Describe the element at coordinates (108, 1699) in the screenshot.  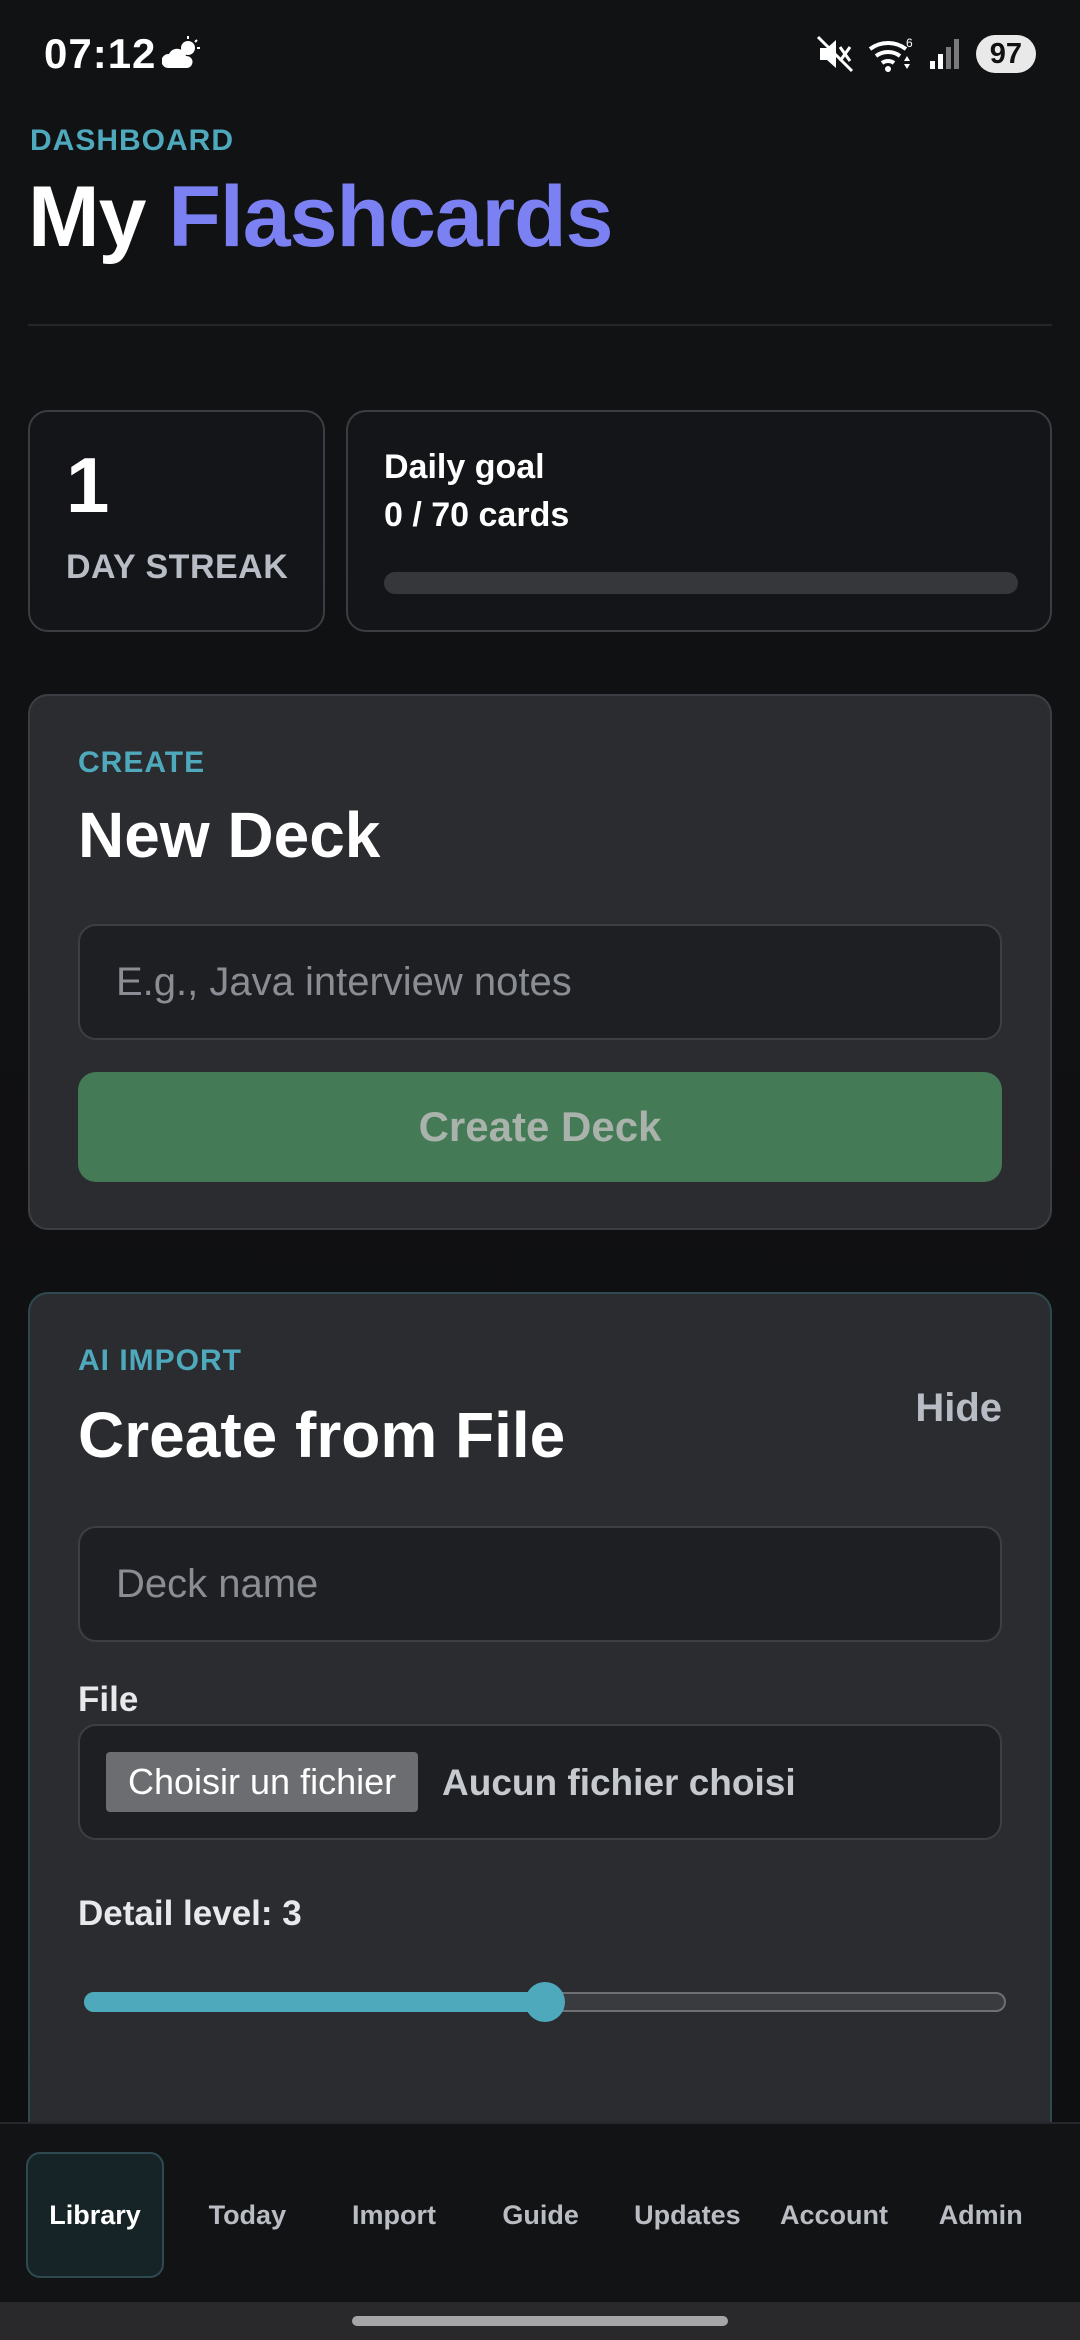
I see `file-label: File` at that location.